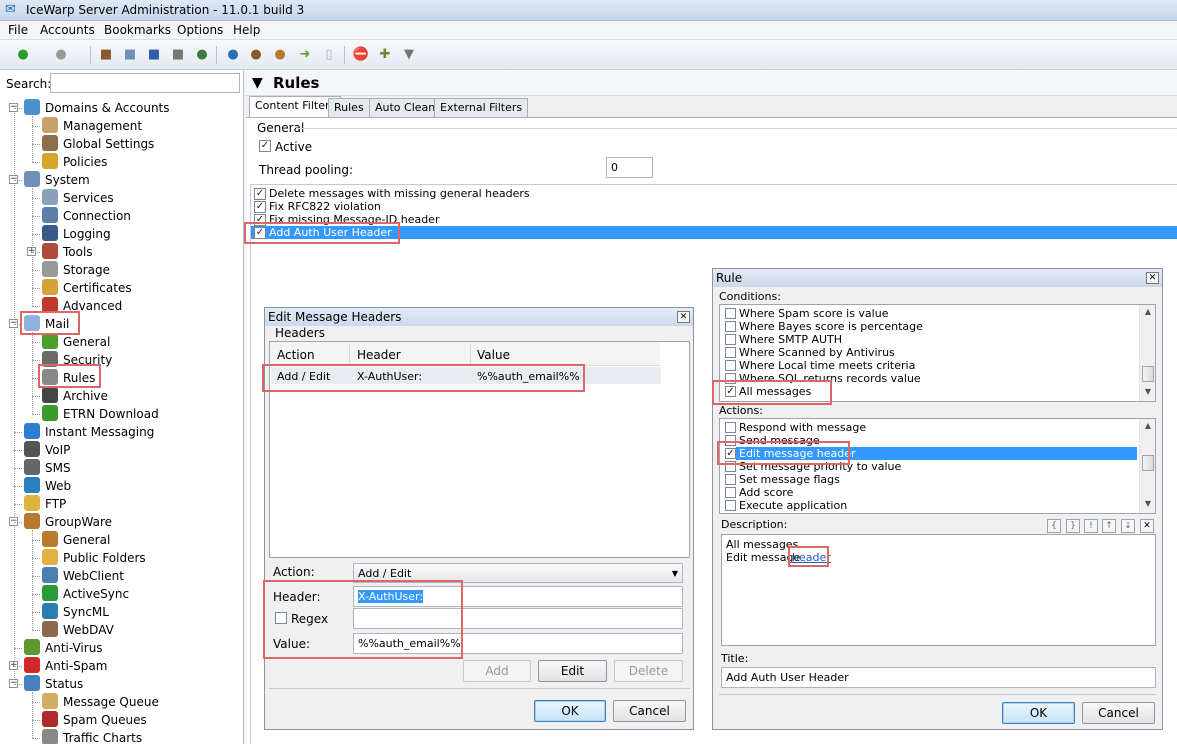 The height and width of the screenshot is (744, 1177). I want to click on tree-item-management: Management, so click(92, 126).